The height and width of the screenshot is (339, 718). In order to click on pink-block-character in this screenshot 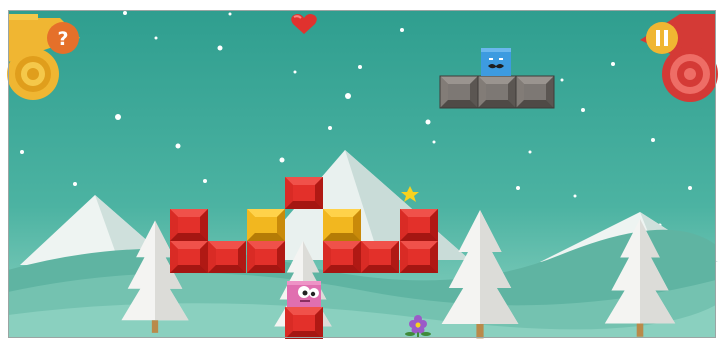, I will do `click(304, 294)`.